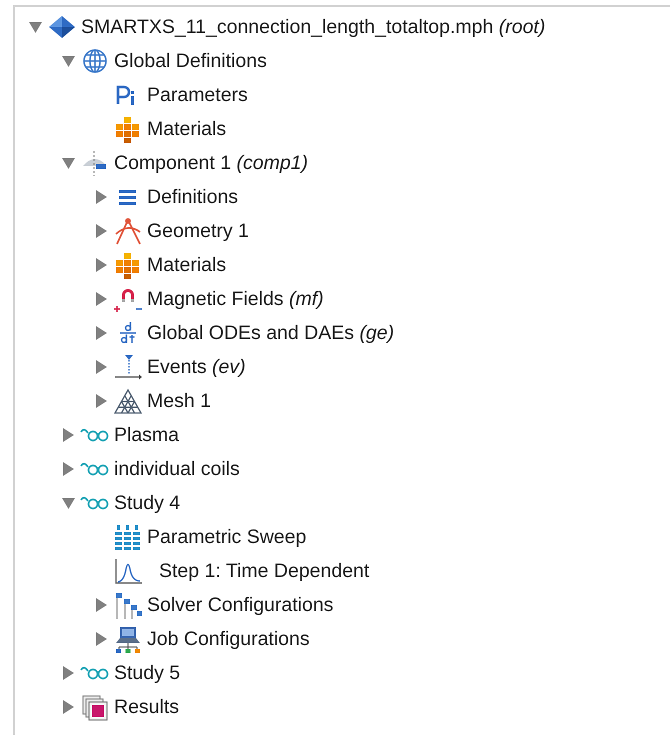 This screenshot has width=670, height=743. I want to click on tree-item-label: Plasma, so click(147, 435).